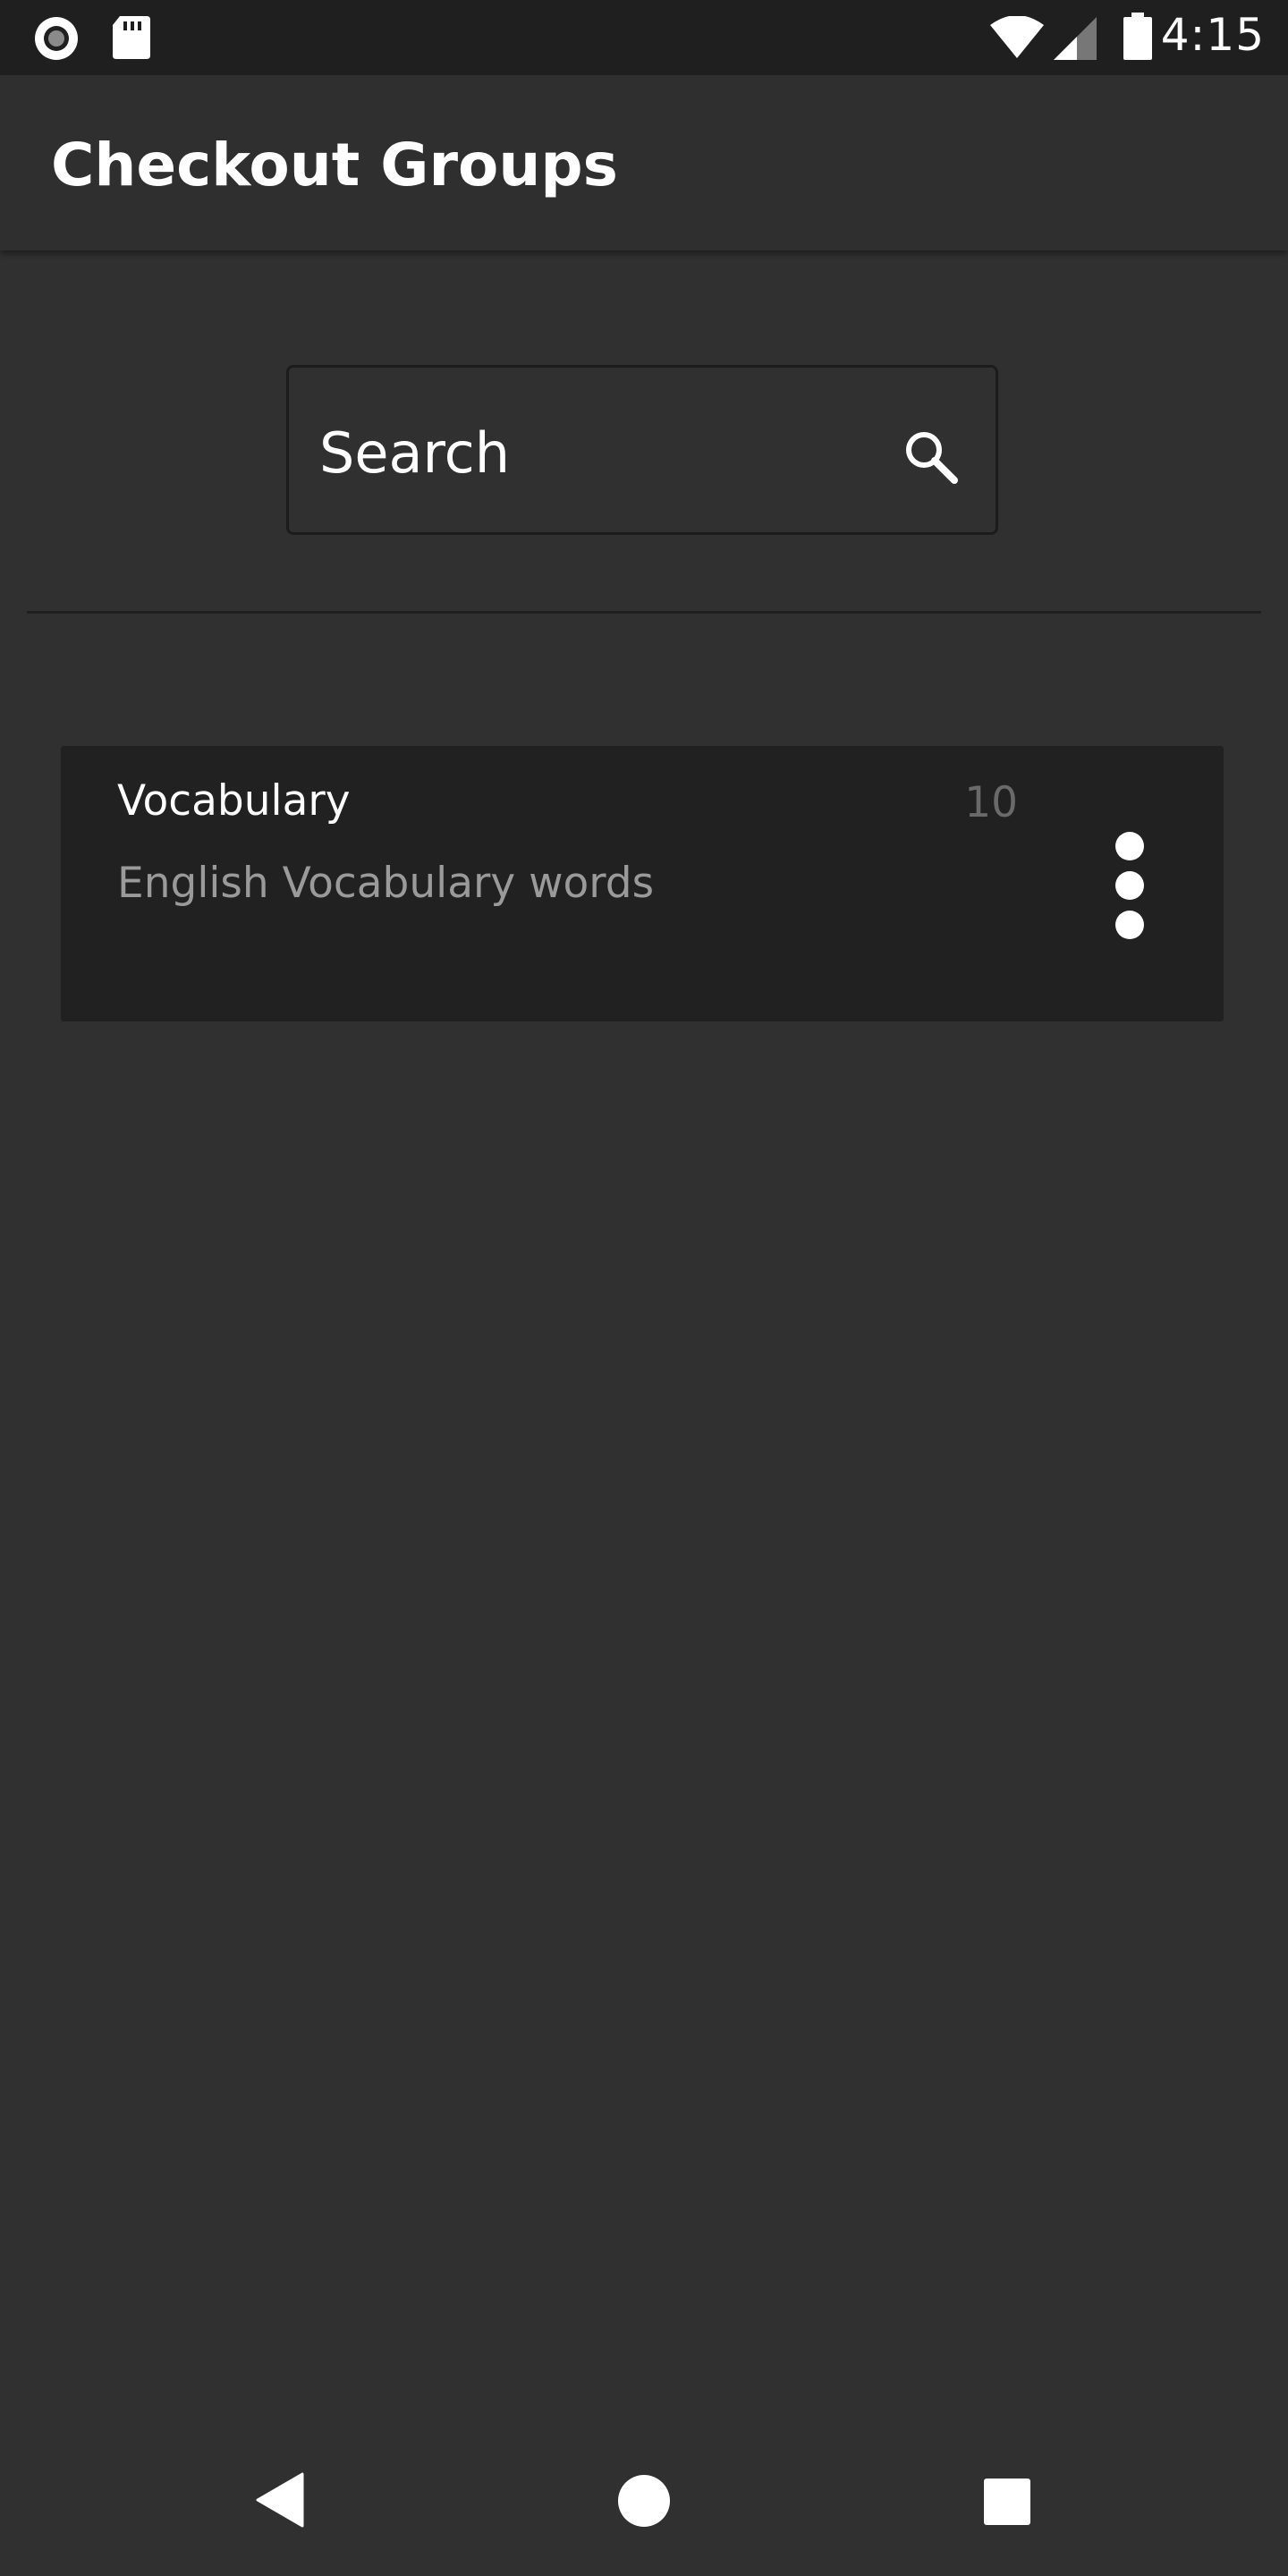 This screenshot has width=1288, height=2576. Describe the element at coordinates (131, 39) in the screenshot. I see `sd-card-icon` at that location.